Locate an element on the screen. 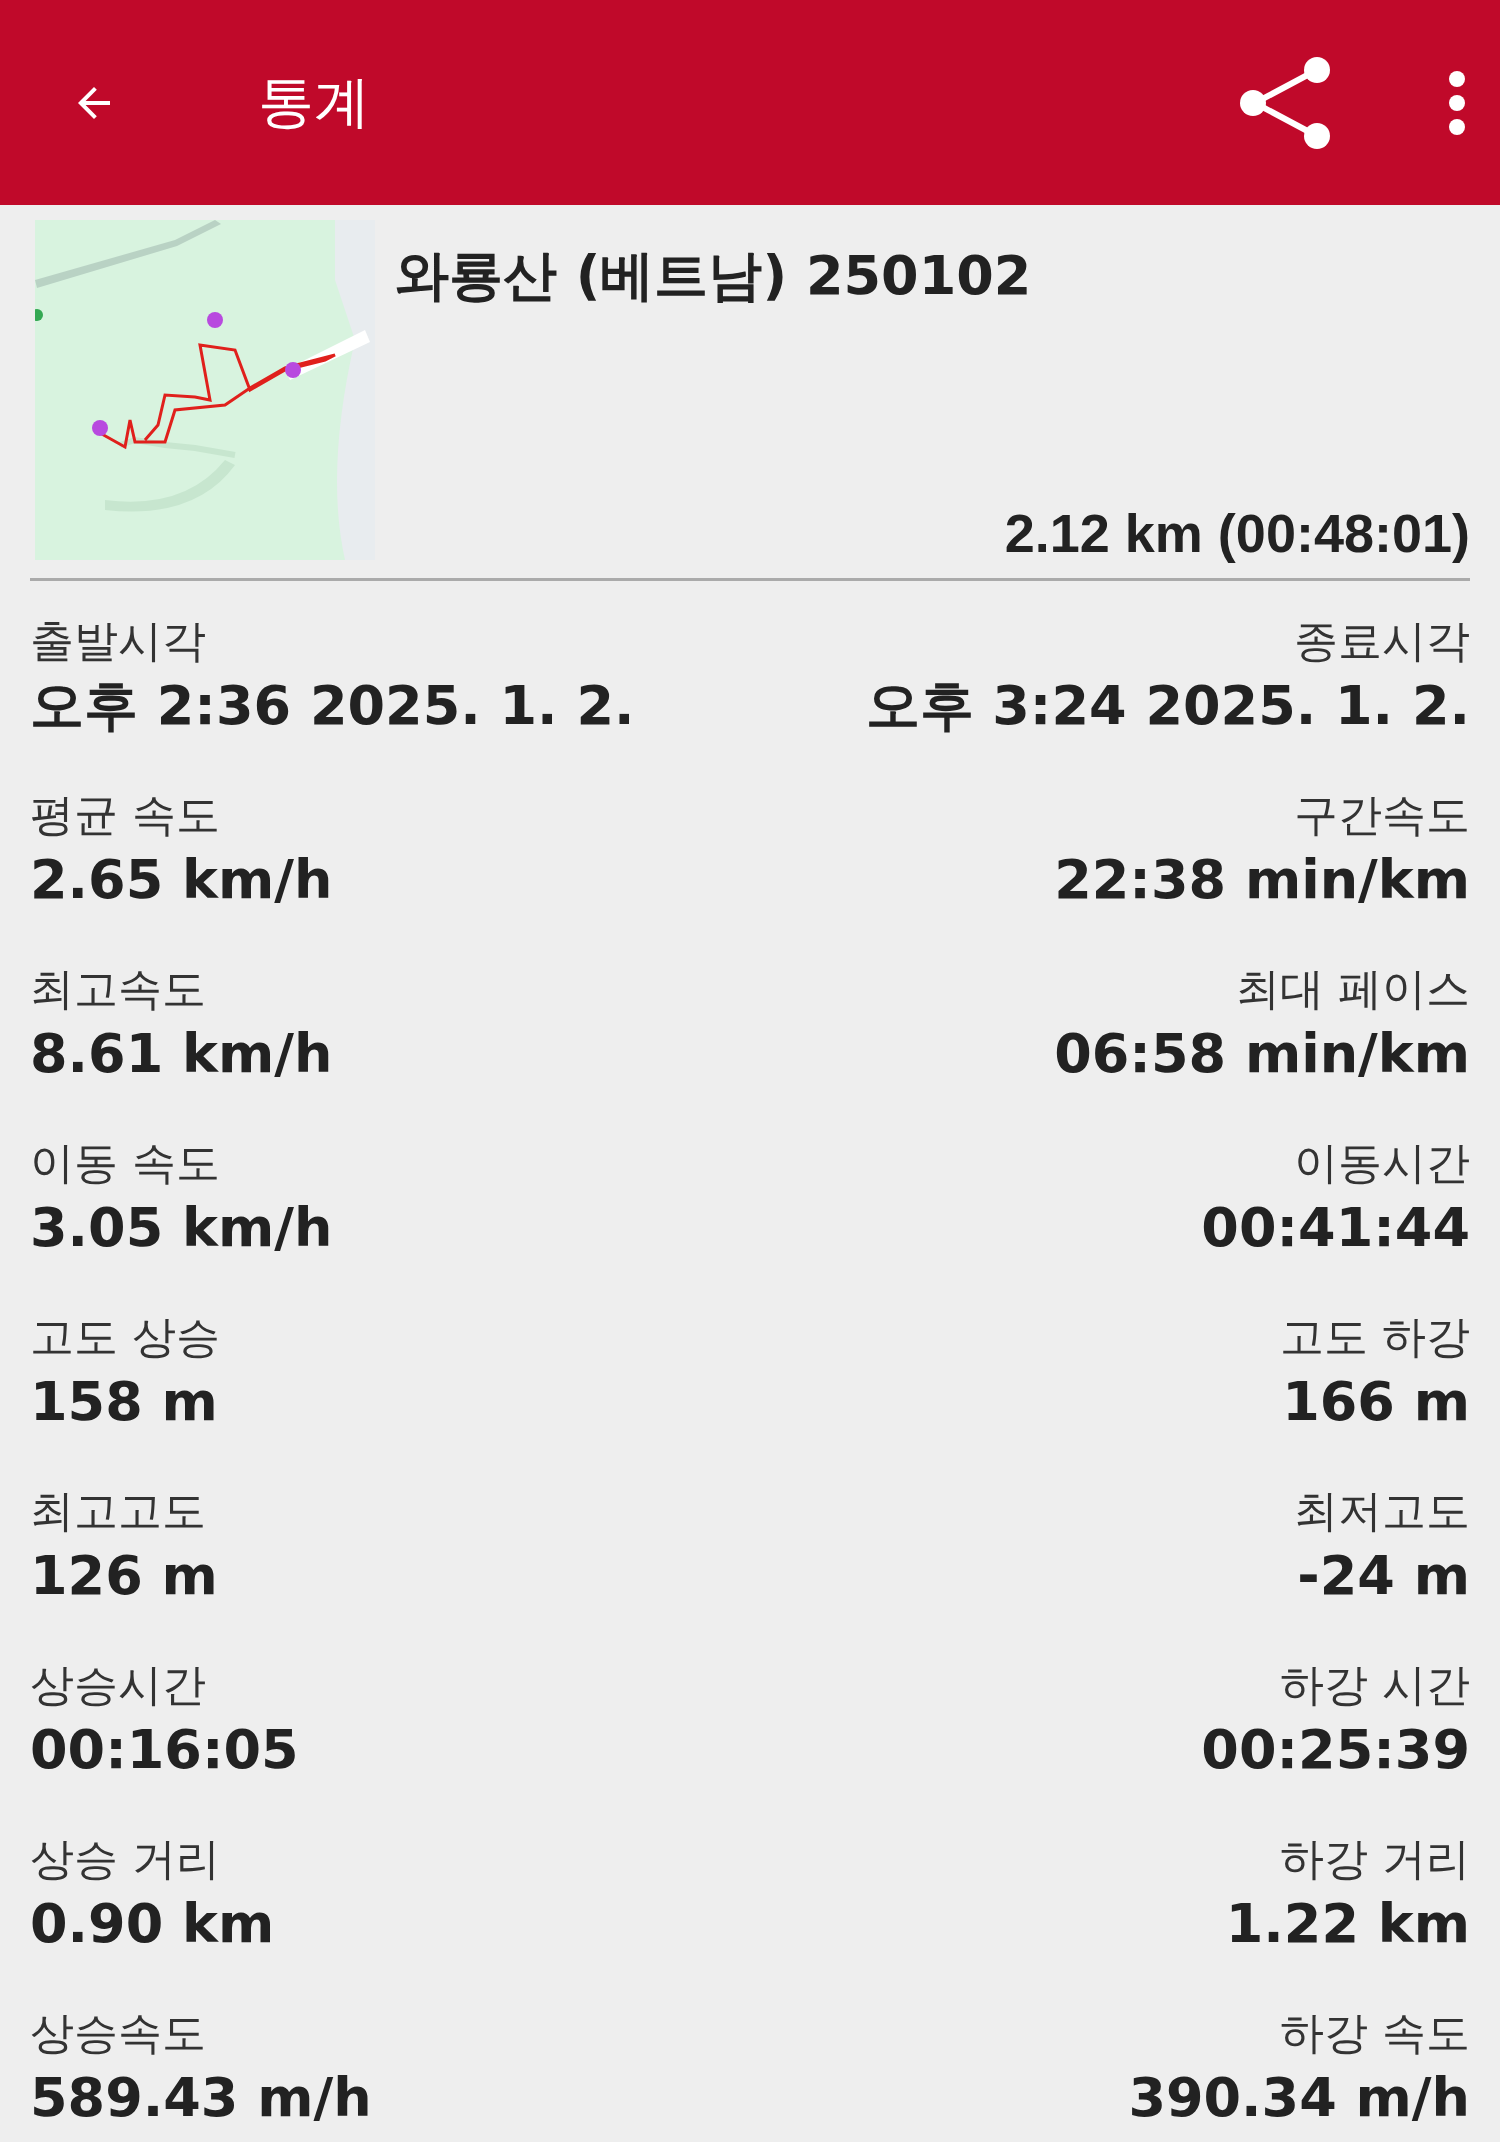 This screenshot has height=2142, width=1500. stat-label: 평균 속도 is located at coordinates (125, 815).